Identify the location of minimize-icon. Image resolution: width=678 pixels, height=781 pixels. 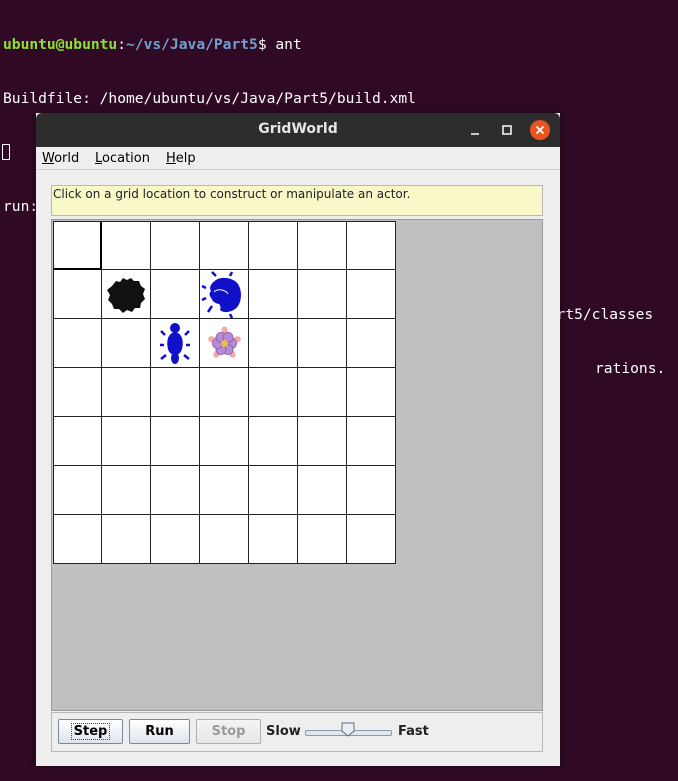
(475, 130).